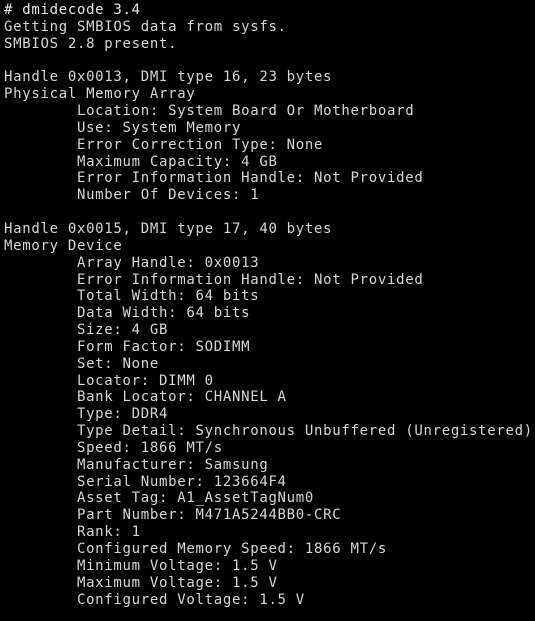  I want to click on terminal-line: Getting SMBIOS data from sysfs., so click(145, 26).